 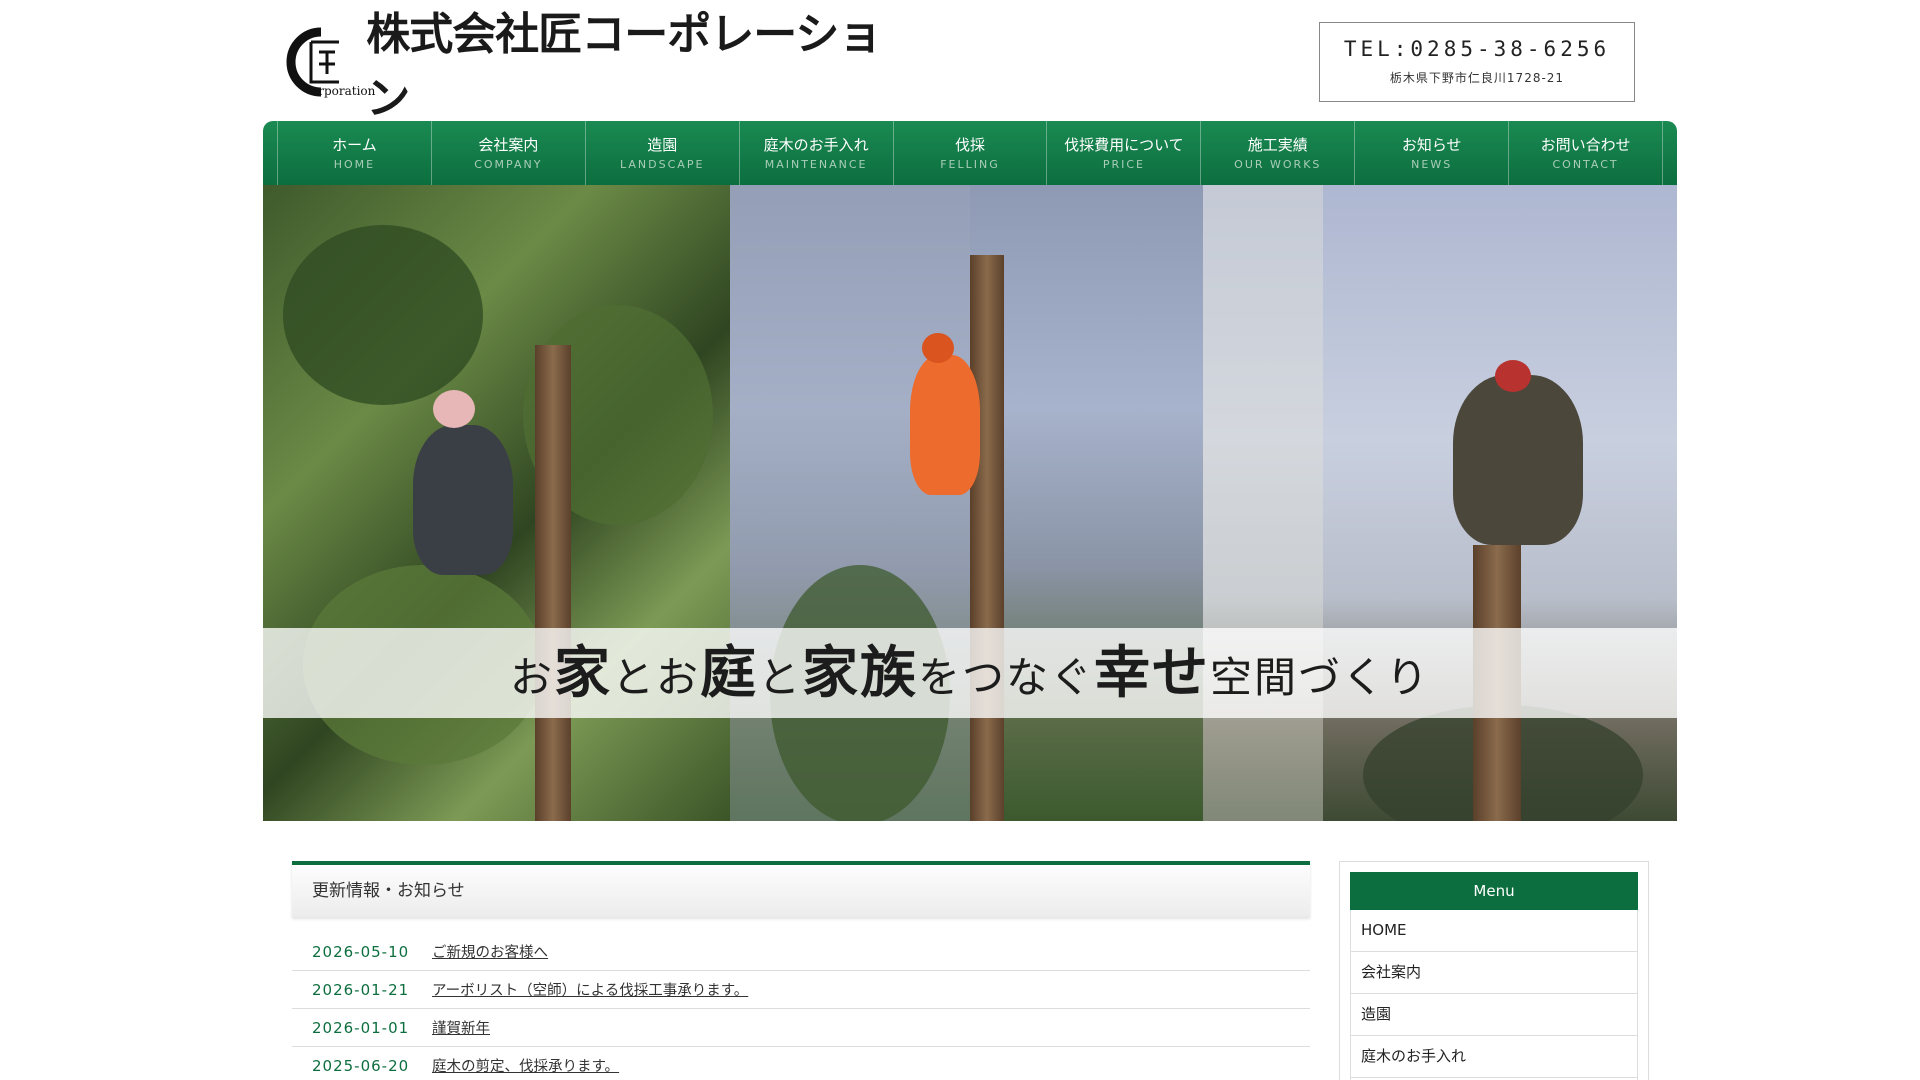 I want to click on logo-subtext: orporation, so click(x=343, y=91).